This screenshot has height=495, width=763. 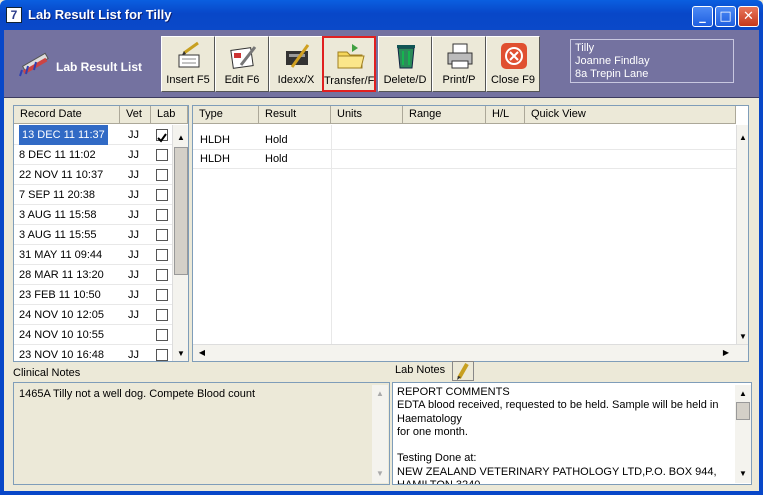 I want to click on edit-lab-notes-button, so click(x=463, y=371).